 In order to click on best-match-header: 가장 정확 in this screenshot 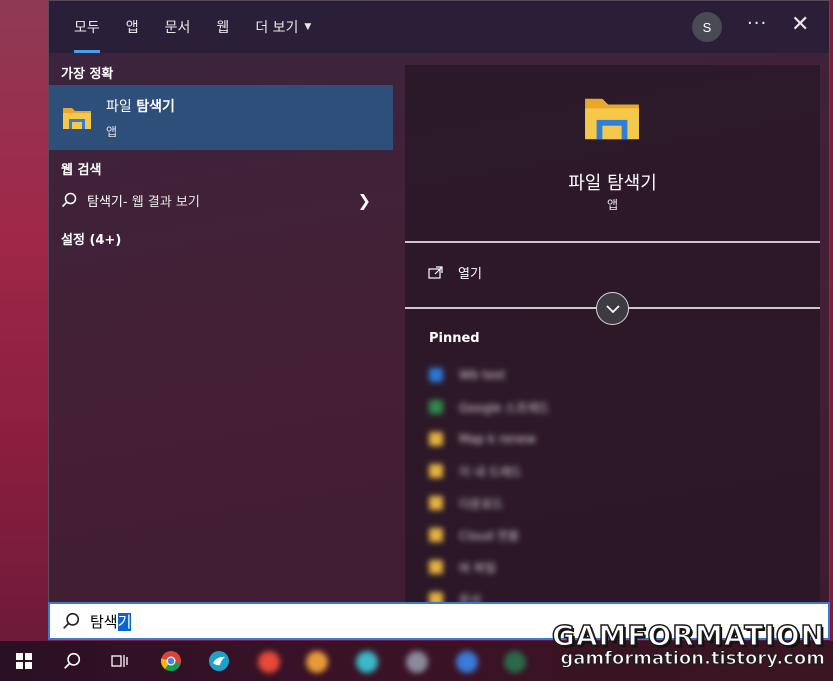, I will do `click(87, 74)`.